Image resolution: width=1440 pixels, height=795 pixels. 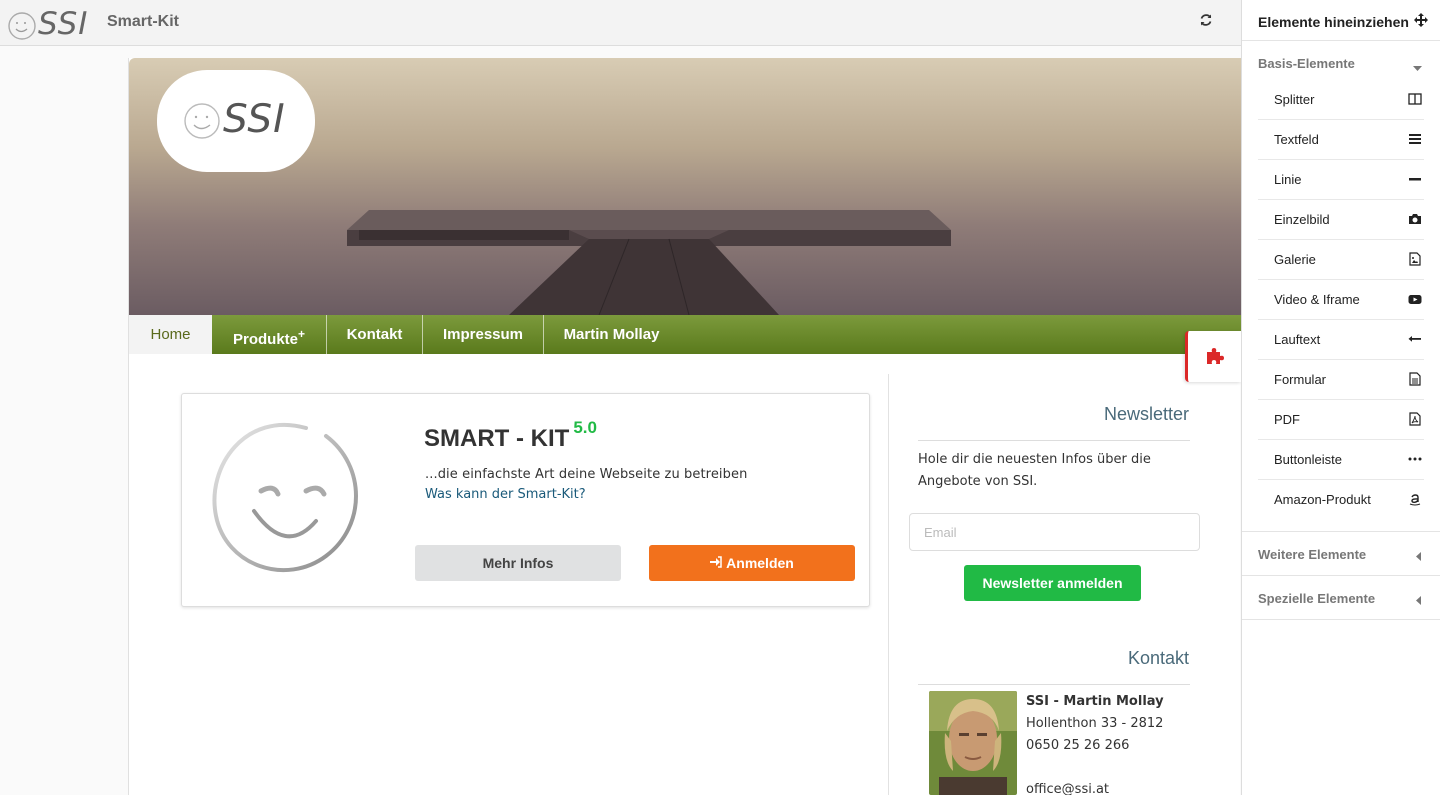 I want to click on youtube-icon, so click(x=1415, y=299).